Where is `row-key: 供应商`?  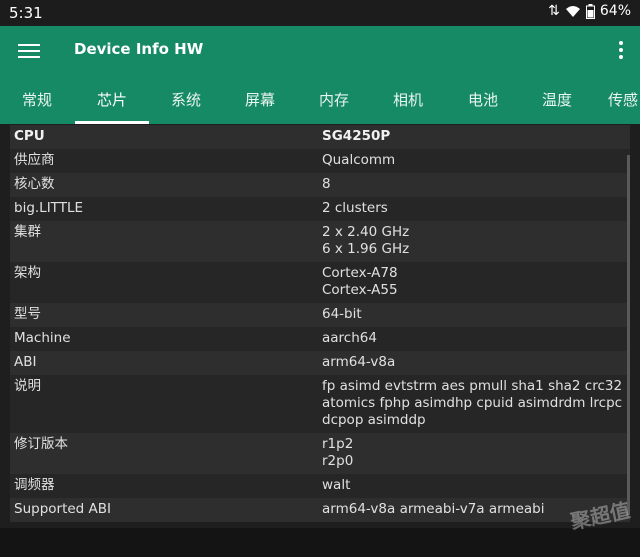
row-key: 供应商 is located at coordinates (34, 160).